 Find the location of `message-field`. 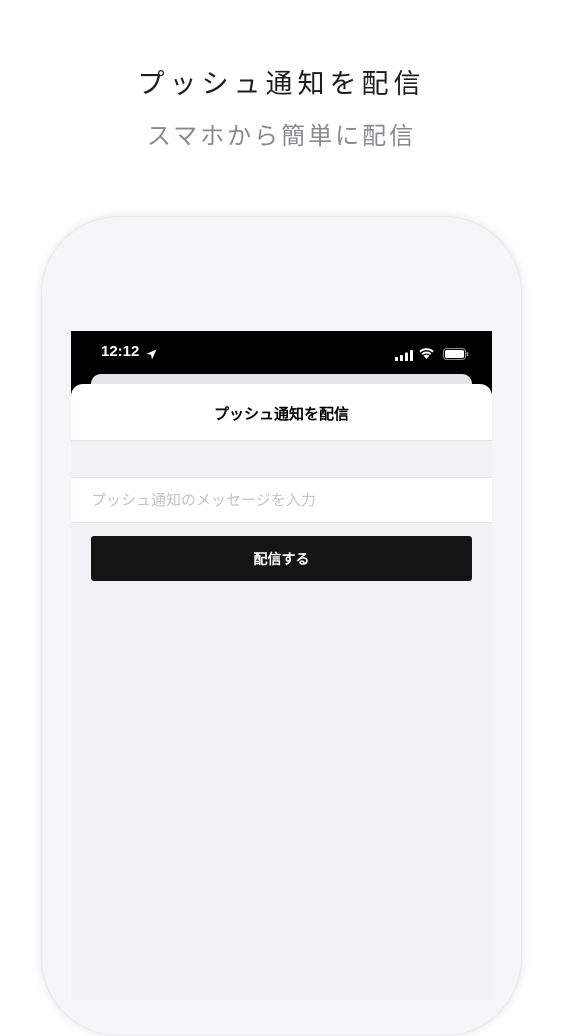

message-field is located at coordinates (281, 500).